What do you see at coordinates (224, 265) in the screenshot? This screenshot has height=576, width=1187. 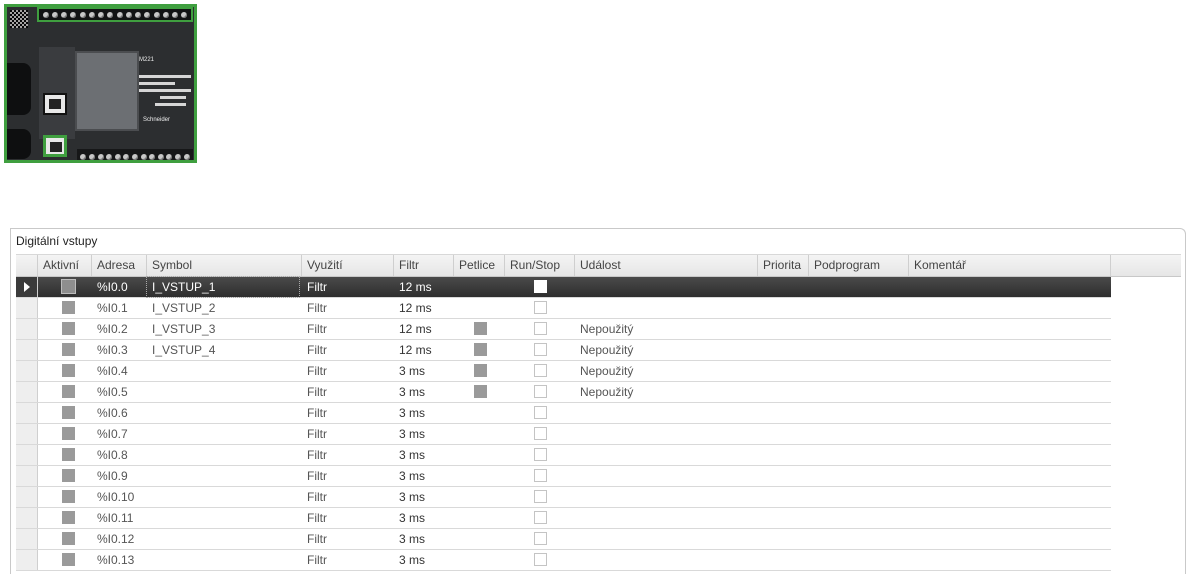 I see `column-header-symbol: Symbol` at bounding box center [224, 265].